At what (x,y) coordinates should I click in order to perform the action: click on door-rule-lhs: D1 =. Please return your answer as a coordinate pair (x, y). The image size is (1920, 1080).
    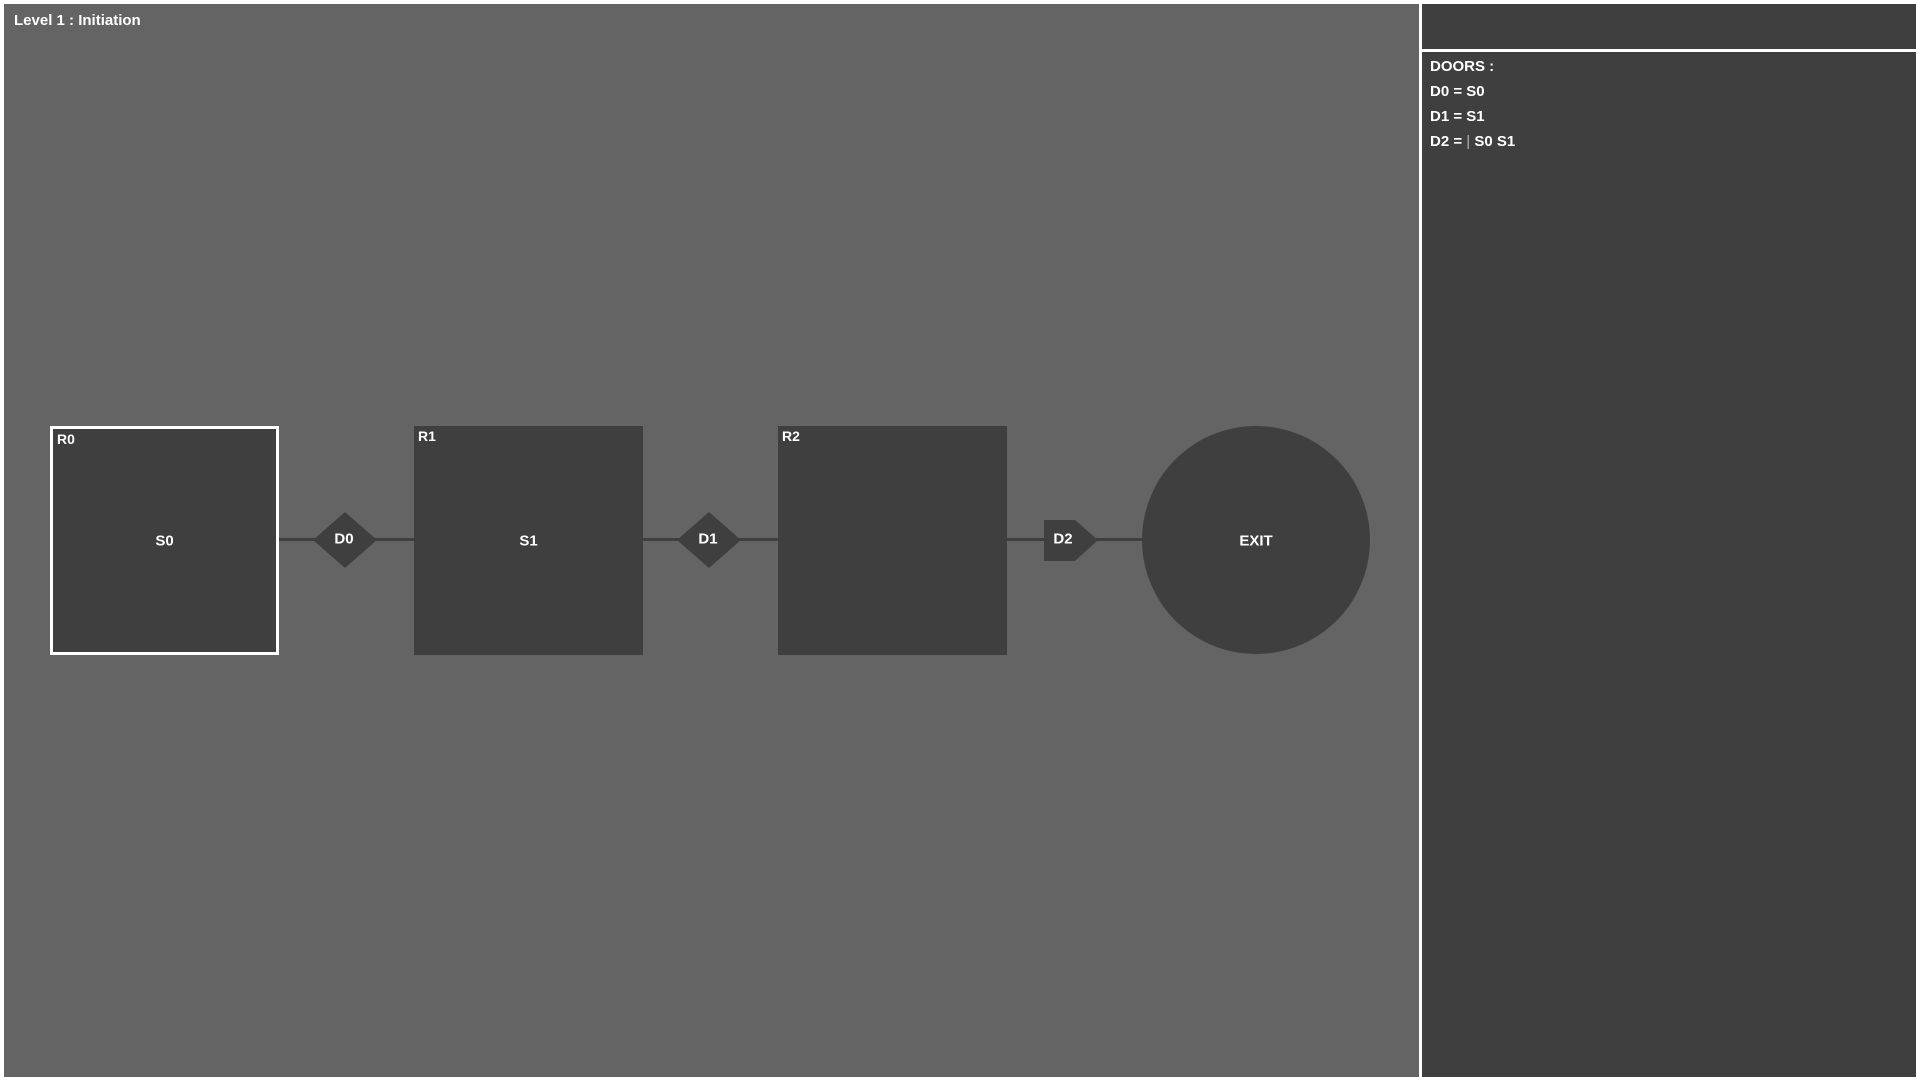
    Looking at the image, I should click on (1446, 116).